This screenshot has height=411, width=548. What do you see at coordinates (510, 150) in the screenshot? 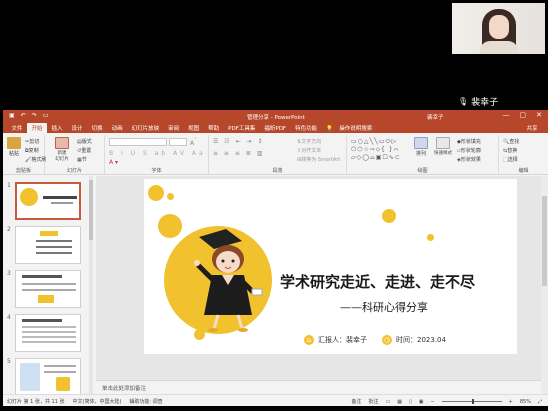
I see `replace-button: ⇆替换` at bounding box center [510, 150].